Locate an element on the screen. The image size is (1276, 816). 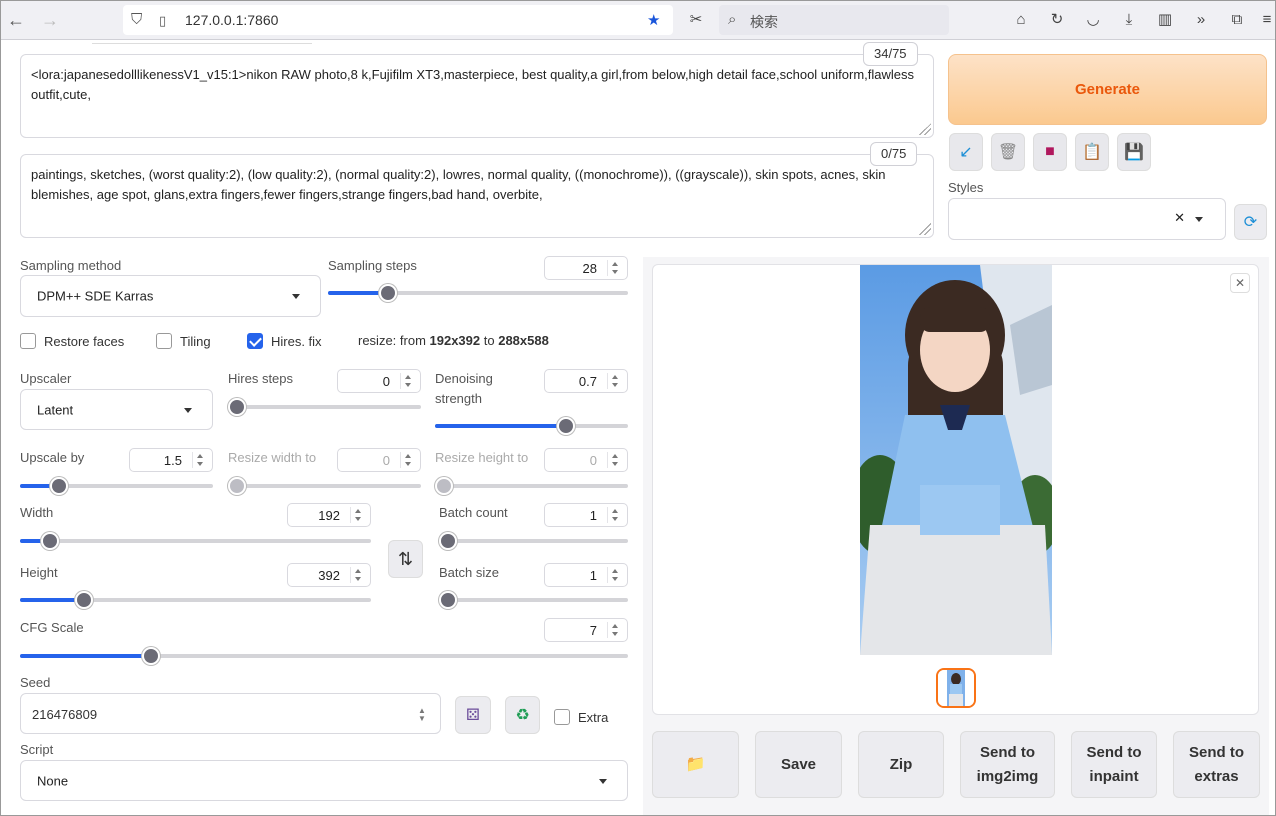
sampling-steps-slider is located at coordinates (478, 293).